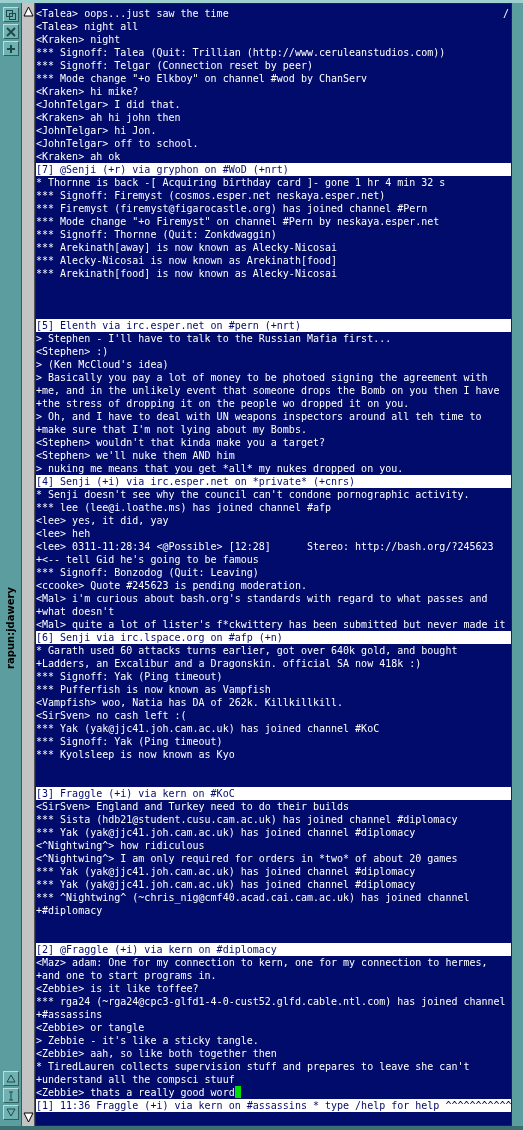 This screenshot has height=1130, width=523. What do you see at coordinates (247, 650) in the screenshot?
I see `chat-line: * Garath used 60 attacks turns earlier, got over 640k gold, and bought` at bounding box center [247, 650].